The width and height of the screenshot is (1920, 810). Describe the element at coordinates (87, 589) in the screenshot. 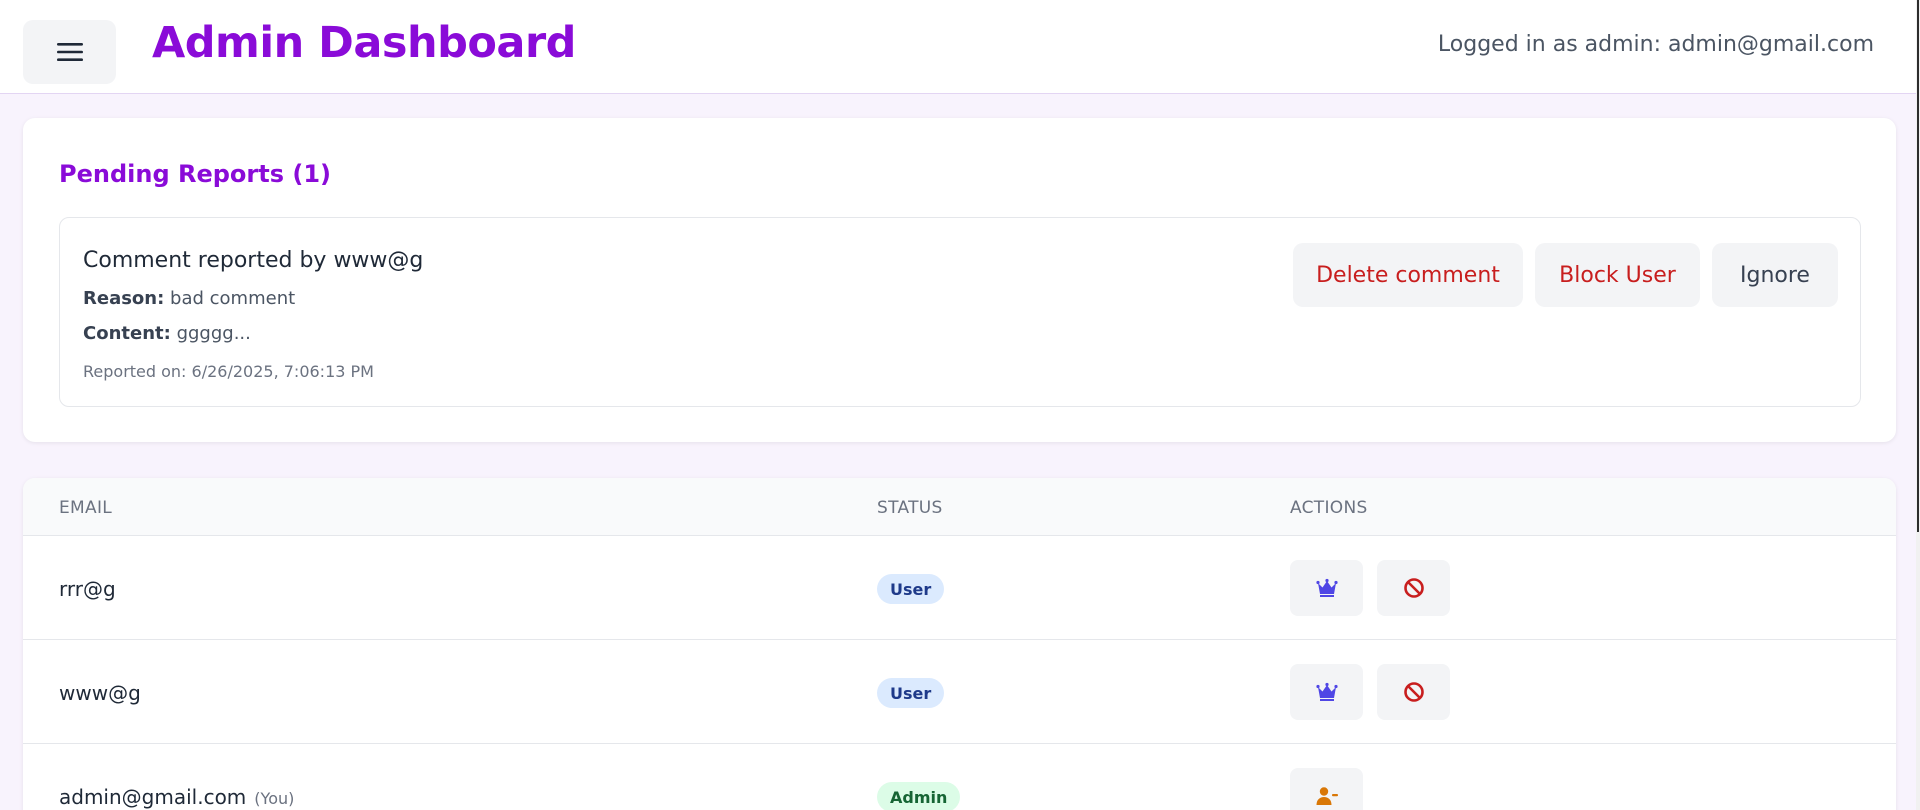

I see `user-email: rrr@g` at that location.